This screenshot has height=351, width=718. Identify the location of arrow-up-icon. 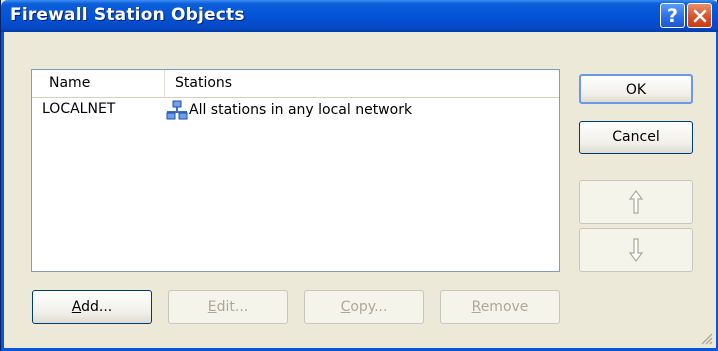
(636, 202).